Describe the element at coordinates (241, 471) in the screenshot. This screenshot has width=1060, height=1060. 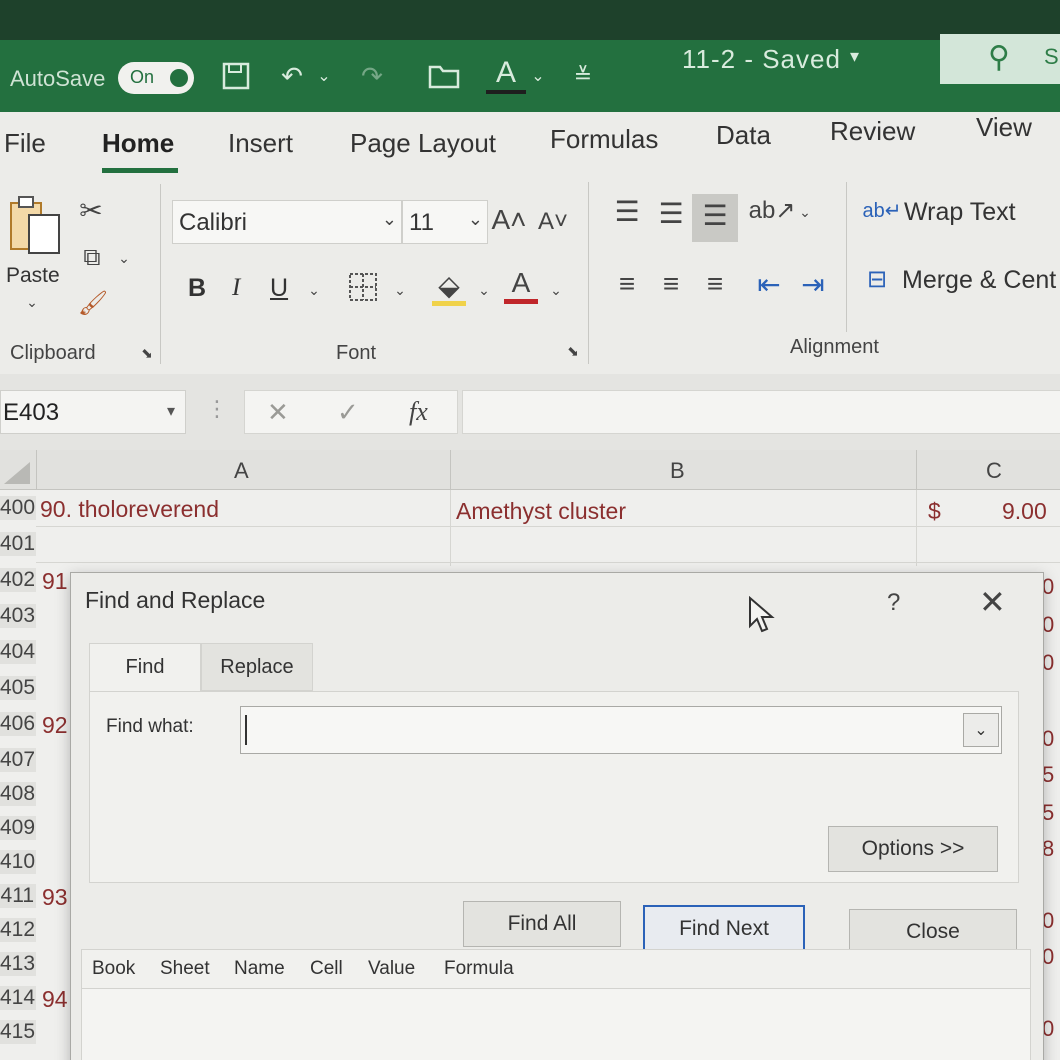
I see `column-header-a: A` at that location.